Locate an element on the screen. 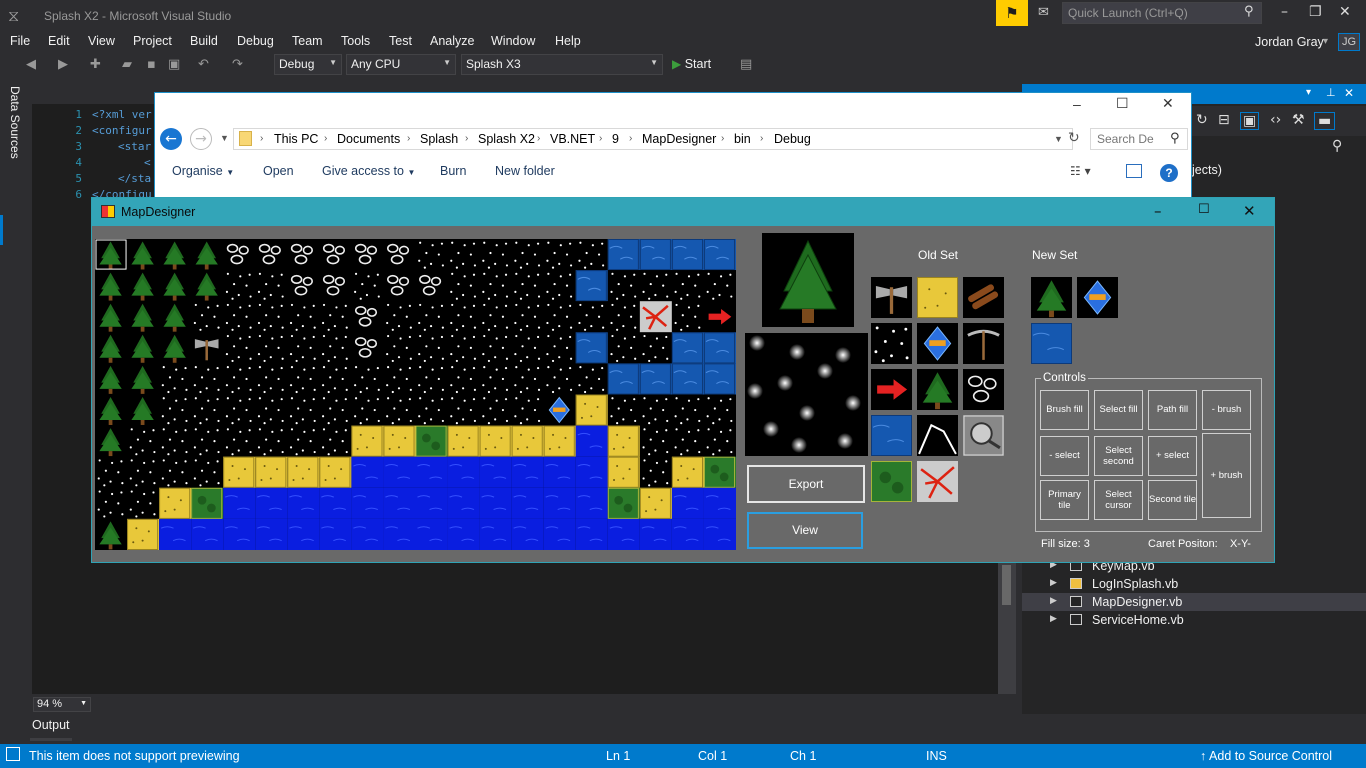  tree-item-servicehome: ▶ ServiceHome.vb is located at coordinates (1194, 620).